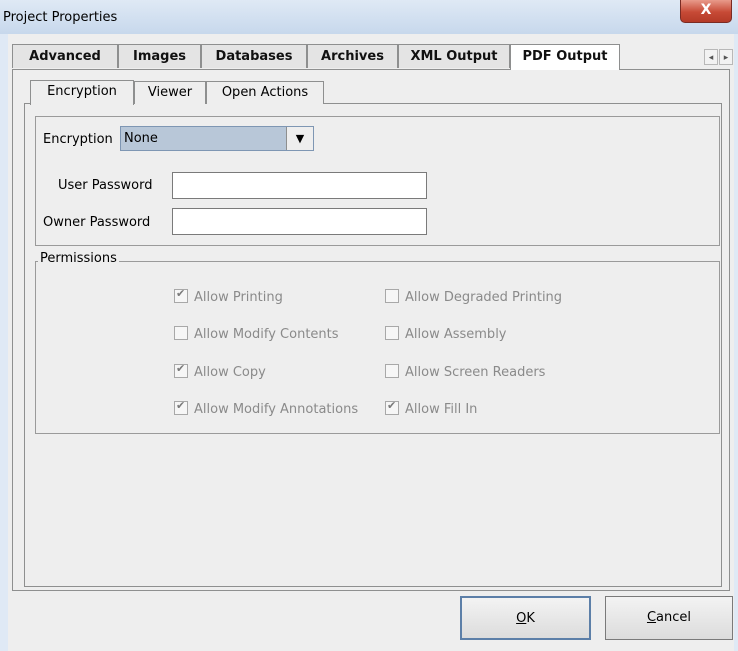  I want to click on chevron-down-icon: ▼, so click(299, 138).